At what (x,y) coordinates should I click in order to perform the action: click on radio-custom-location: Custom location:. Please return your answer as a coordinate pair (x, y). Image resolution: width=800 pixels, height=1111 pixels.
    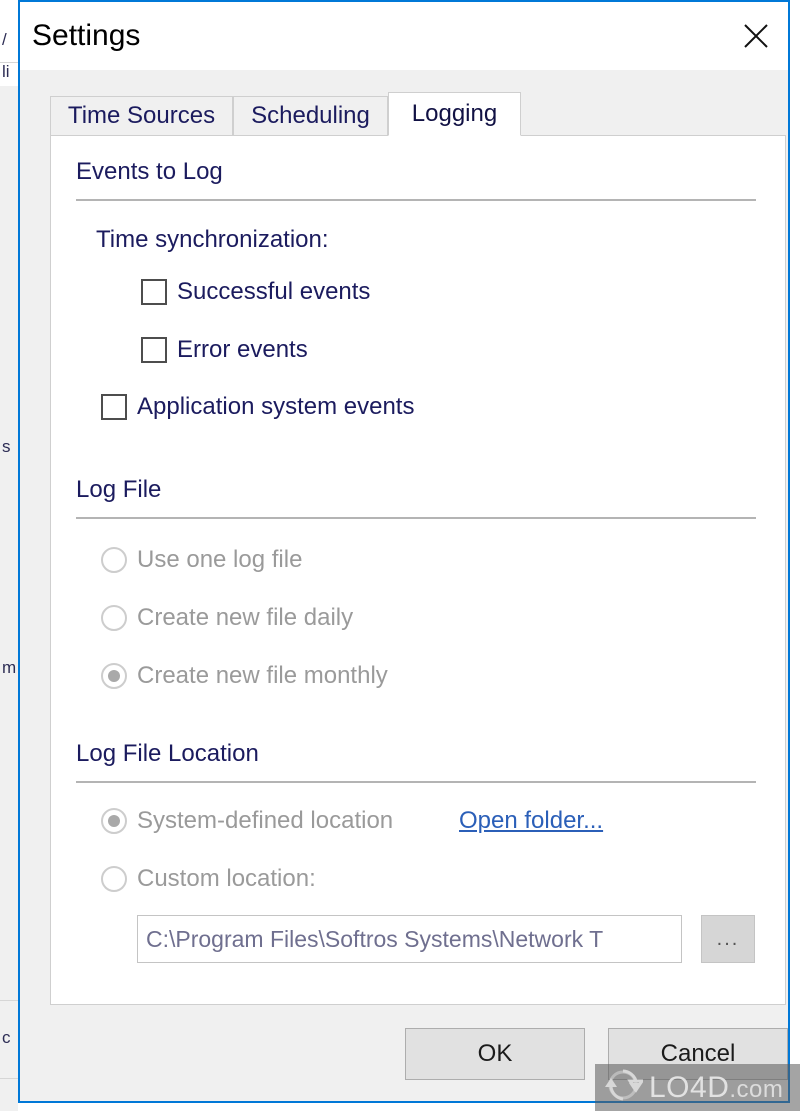
    Looking at the image, I should click on (208, 879).